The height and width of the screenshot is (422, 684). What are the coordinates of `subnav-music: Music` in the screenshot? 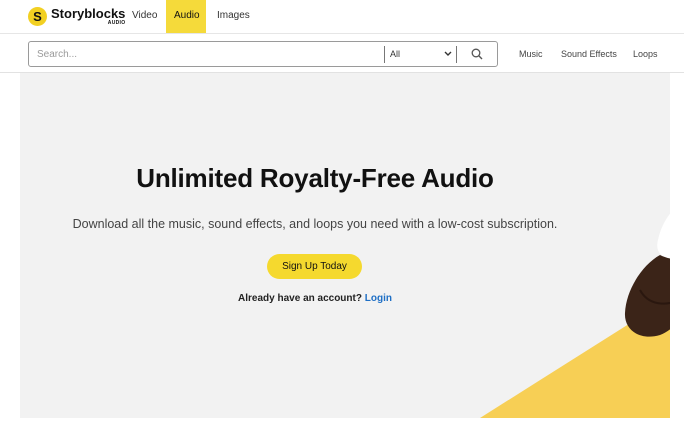 It's located at (531, 54).